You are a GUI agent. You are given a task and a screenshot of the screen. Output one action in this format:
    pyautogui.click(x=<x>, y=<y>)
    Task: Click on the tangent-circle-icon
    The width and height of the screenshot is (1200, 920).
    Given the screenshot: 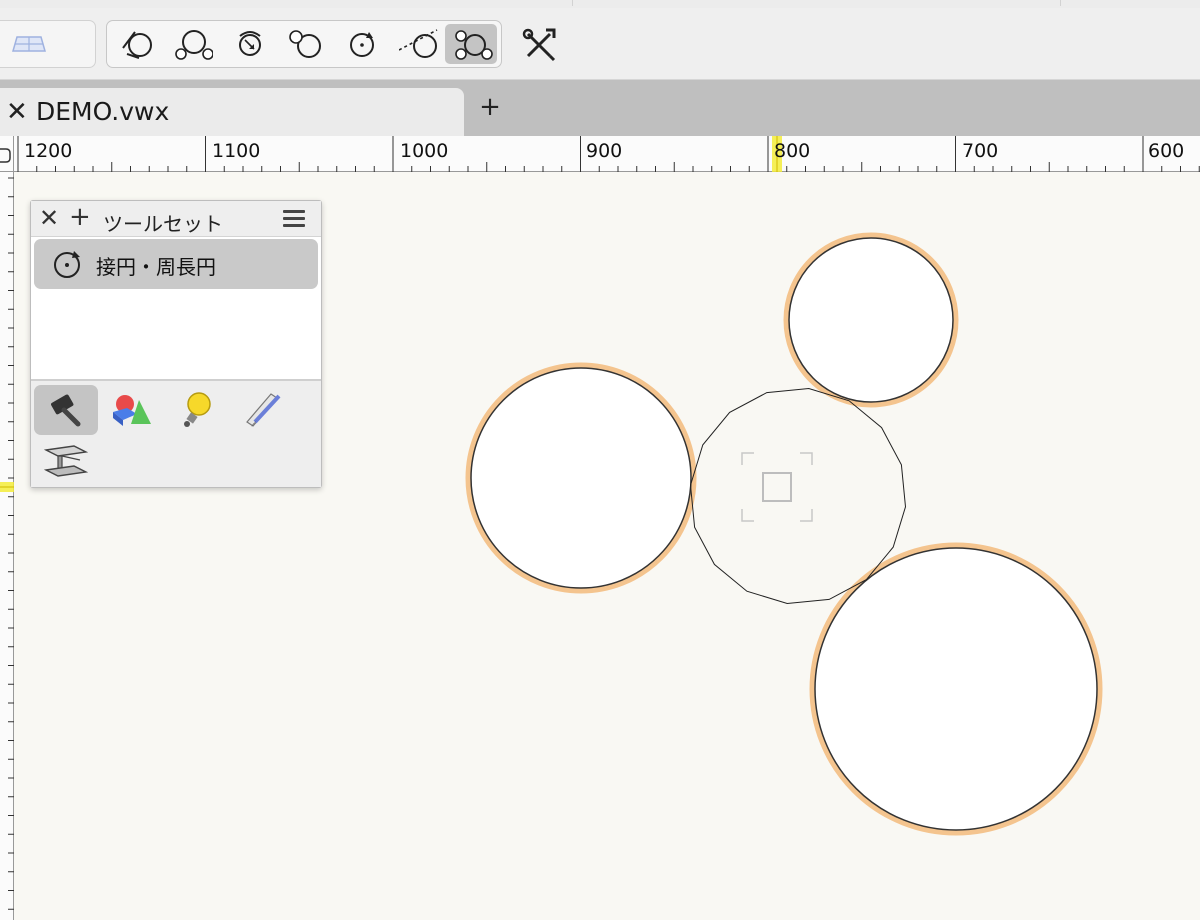 What is the action you would take?
    pyautogui.click(x=137, y=45)
    